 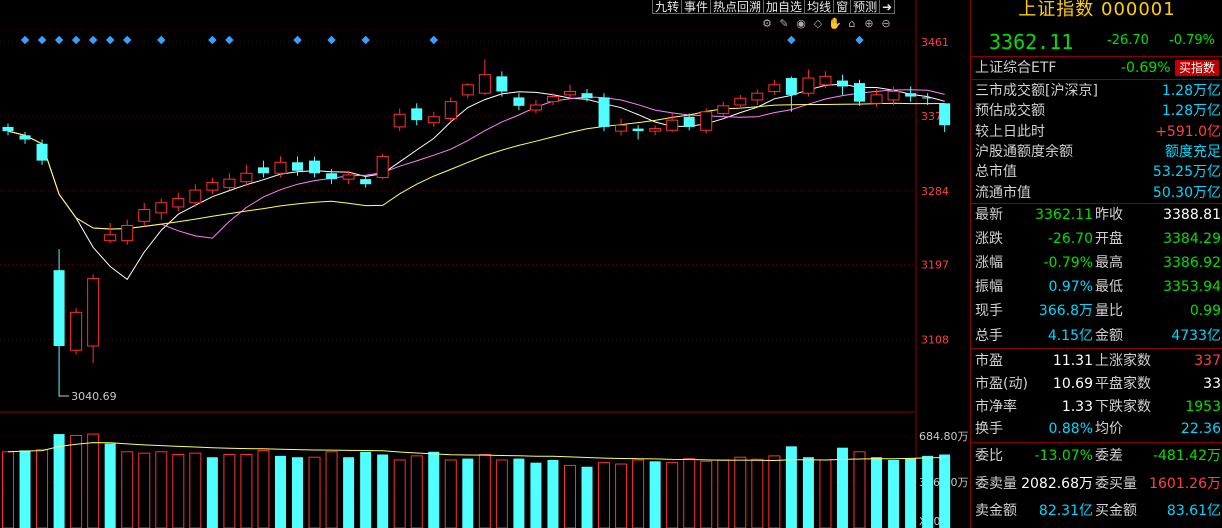 I want to click on quote-row: 振幅 0.97% 最低 3353.94, so click(x=1096, y=287).